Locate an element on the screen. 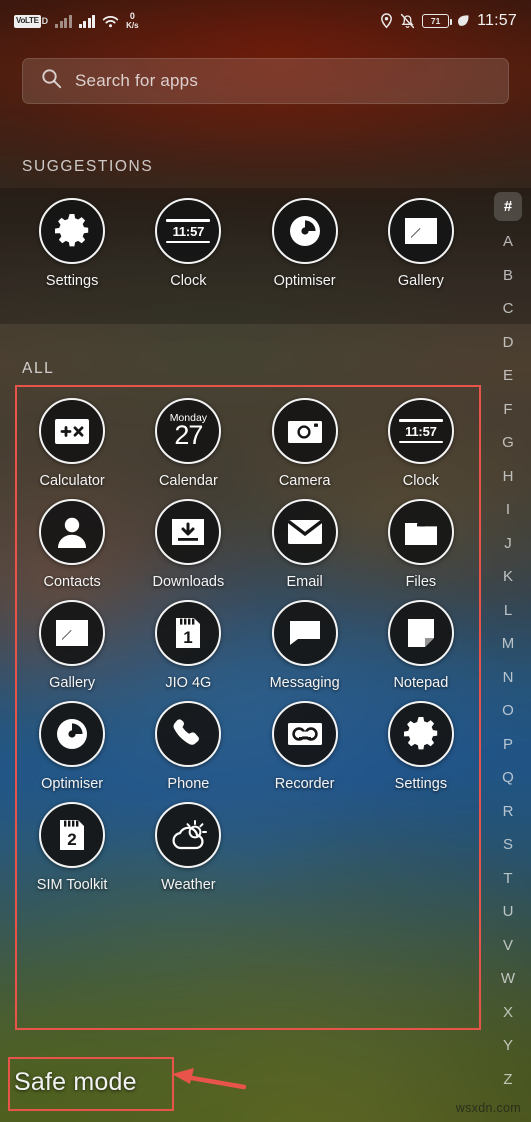 This screenshot has height=1122, width=531. camera-icon is located at coordinates (304, 431).